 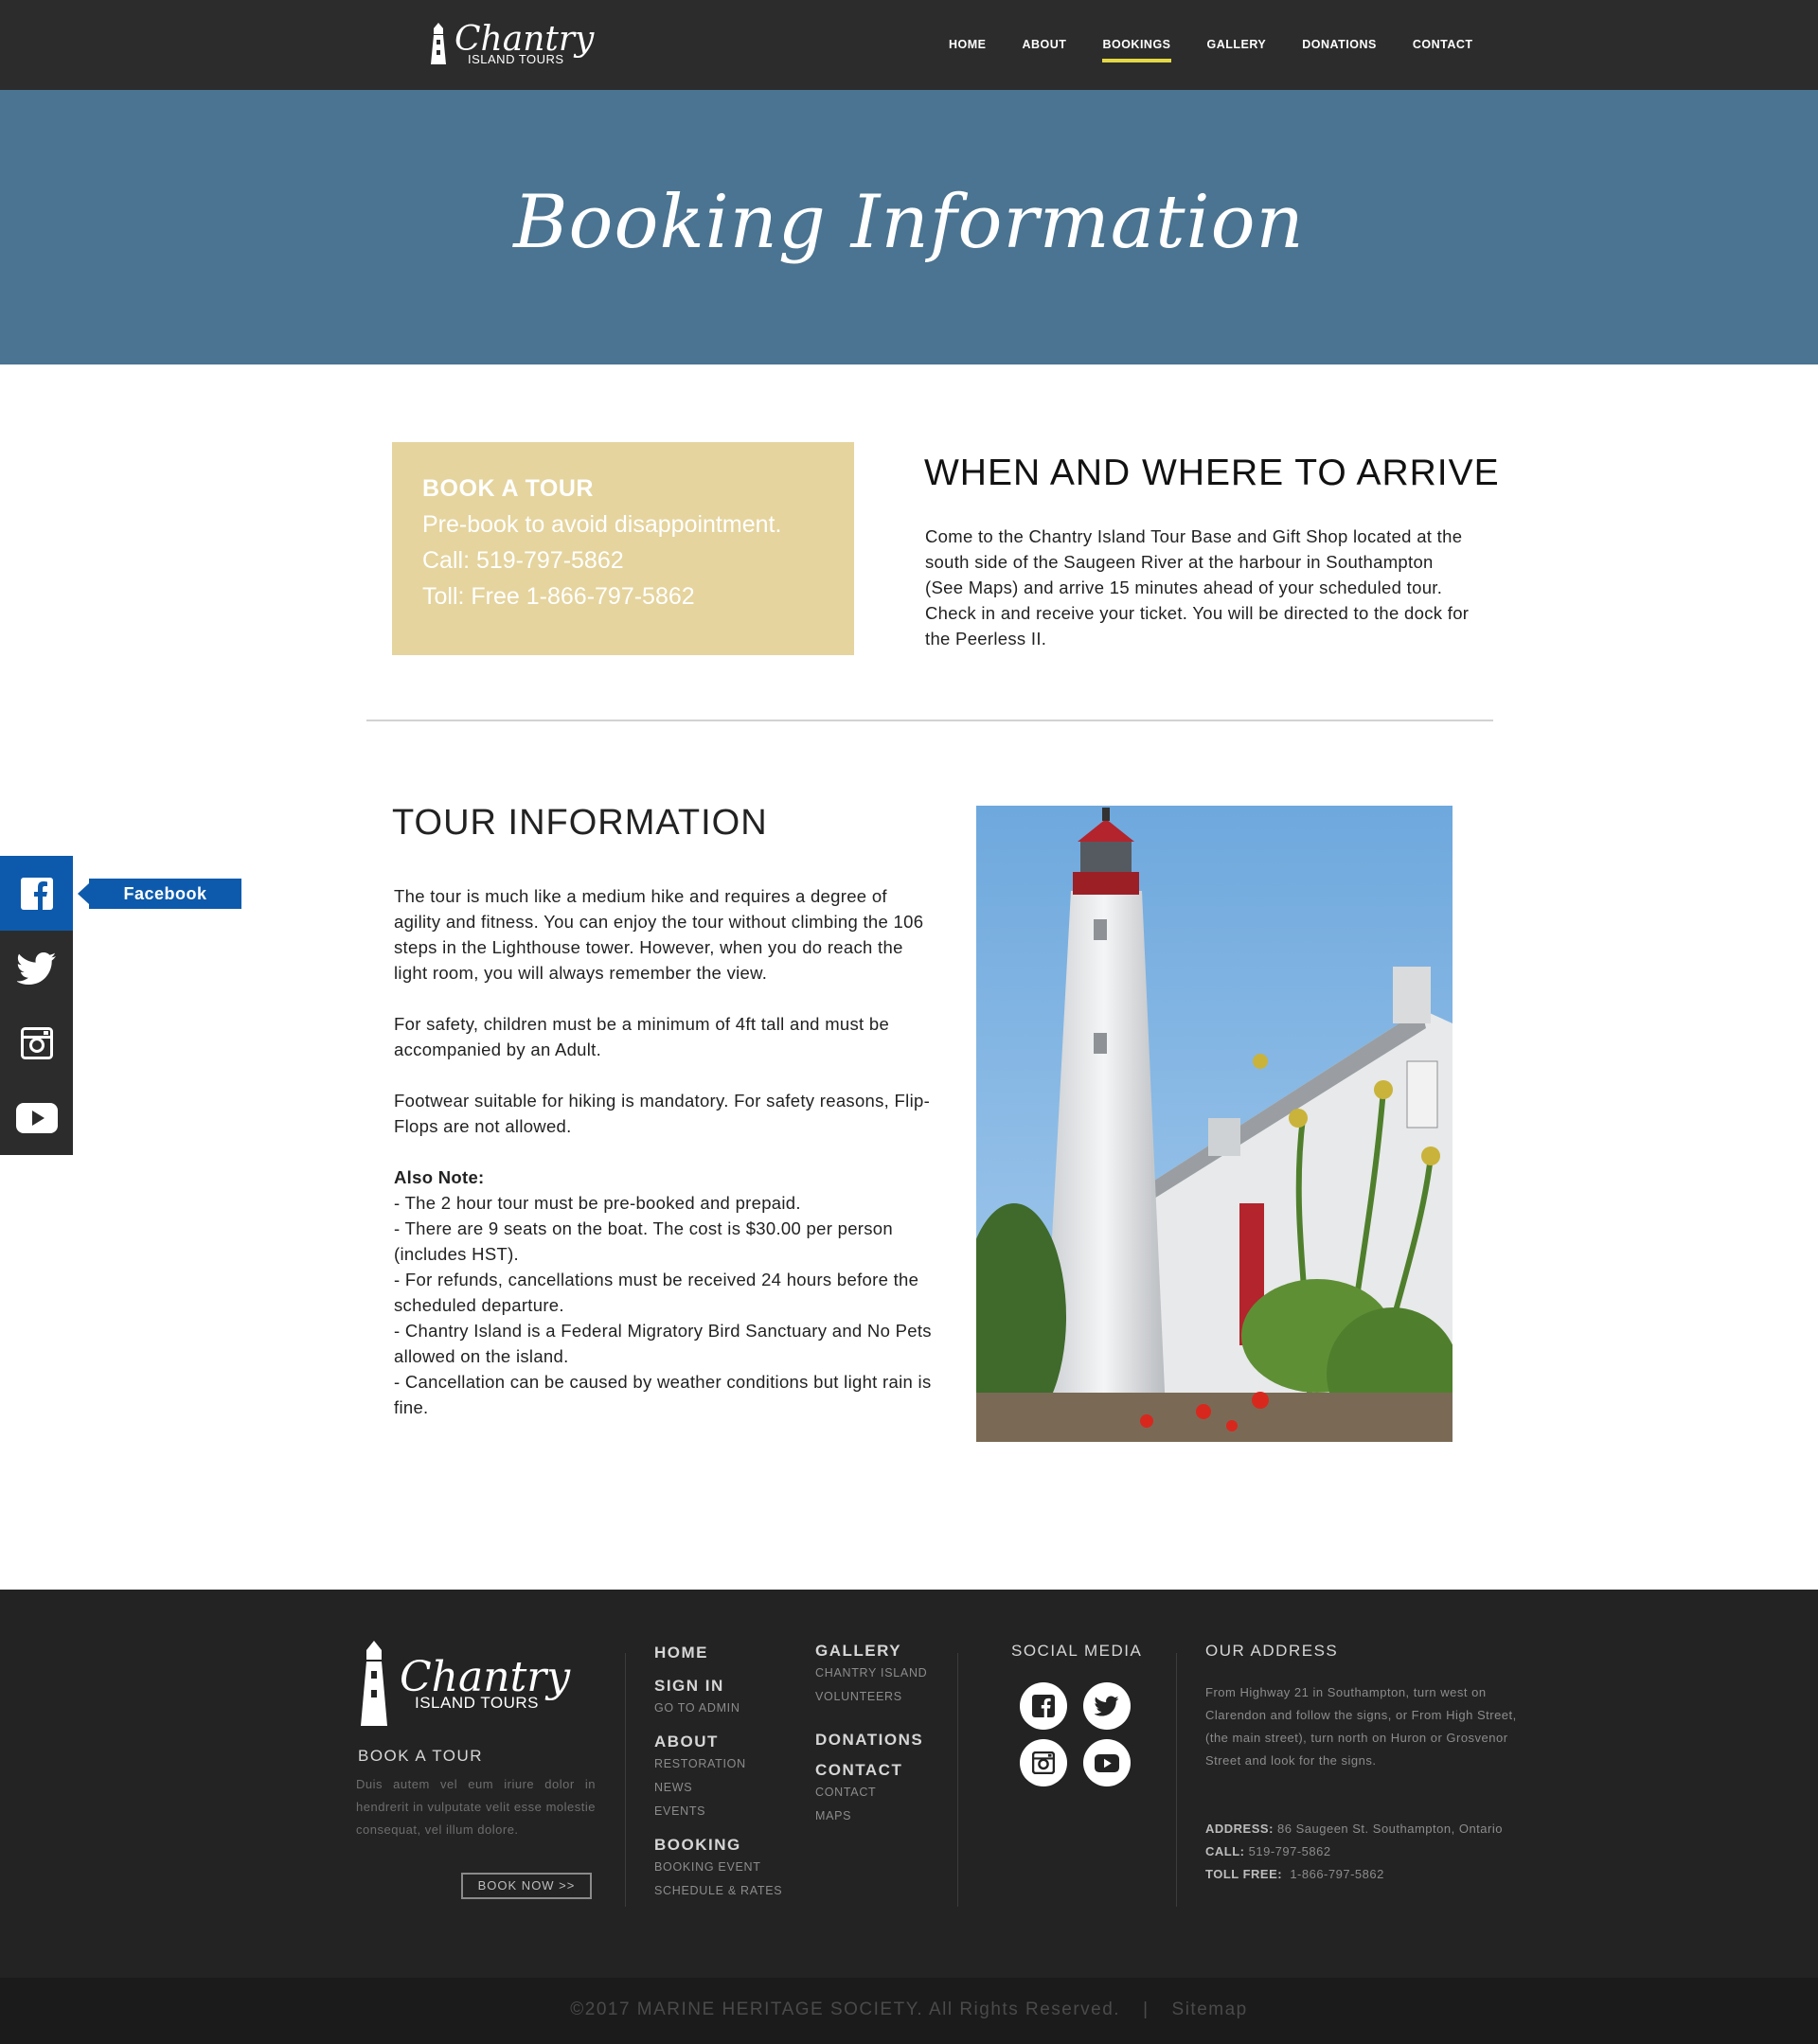 What do you see at coordinates (929, 720) in the screenshot?
I see `section-divider` at bounding box center [929, 720].